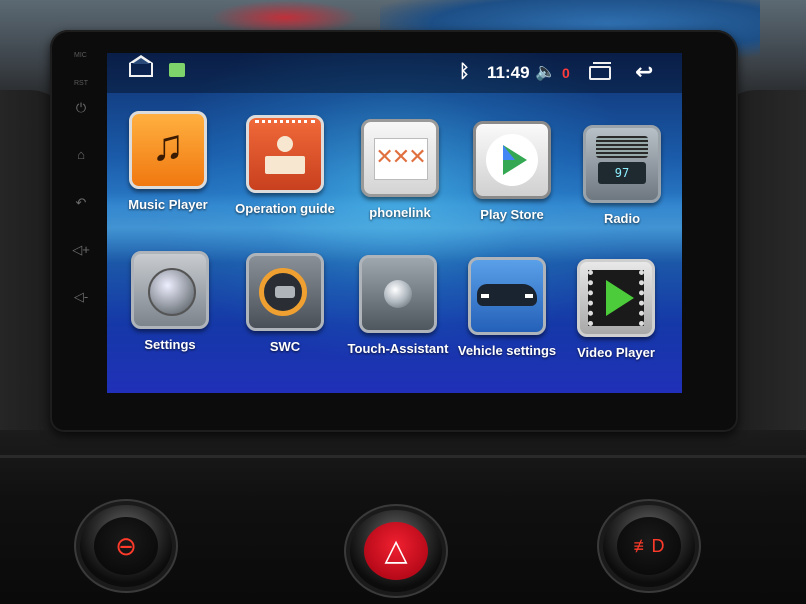 The height and width of the screenshot is (604, 806). I want to click on app-label: Play Store, so click(512, 214).